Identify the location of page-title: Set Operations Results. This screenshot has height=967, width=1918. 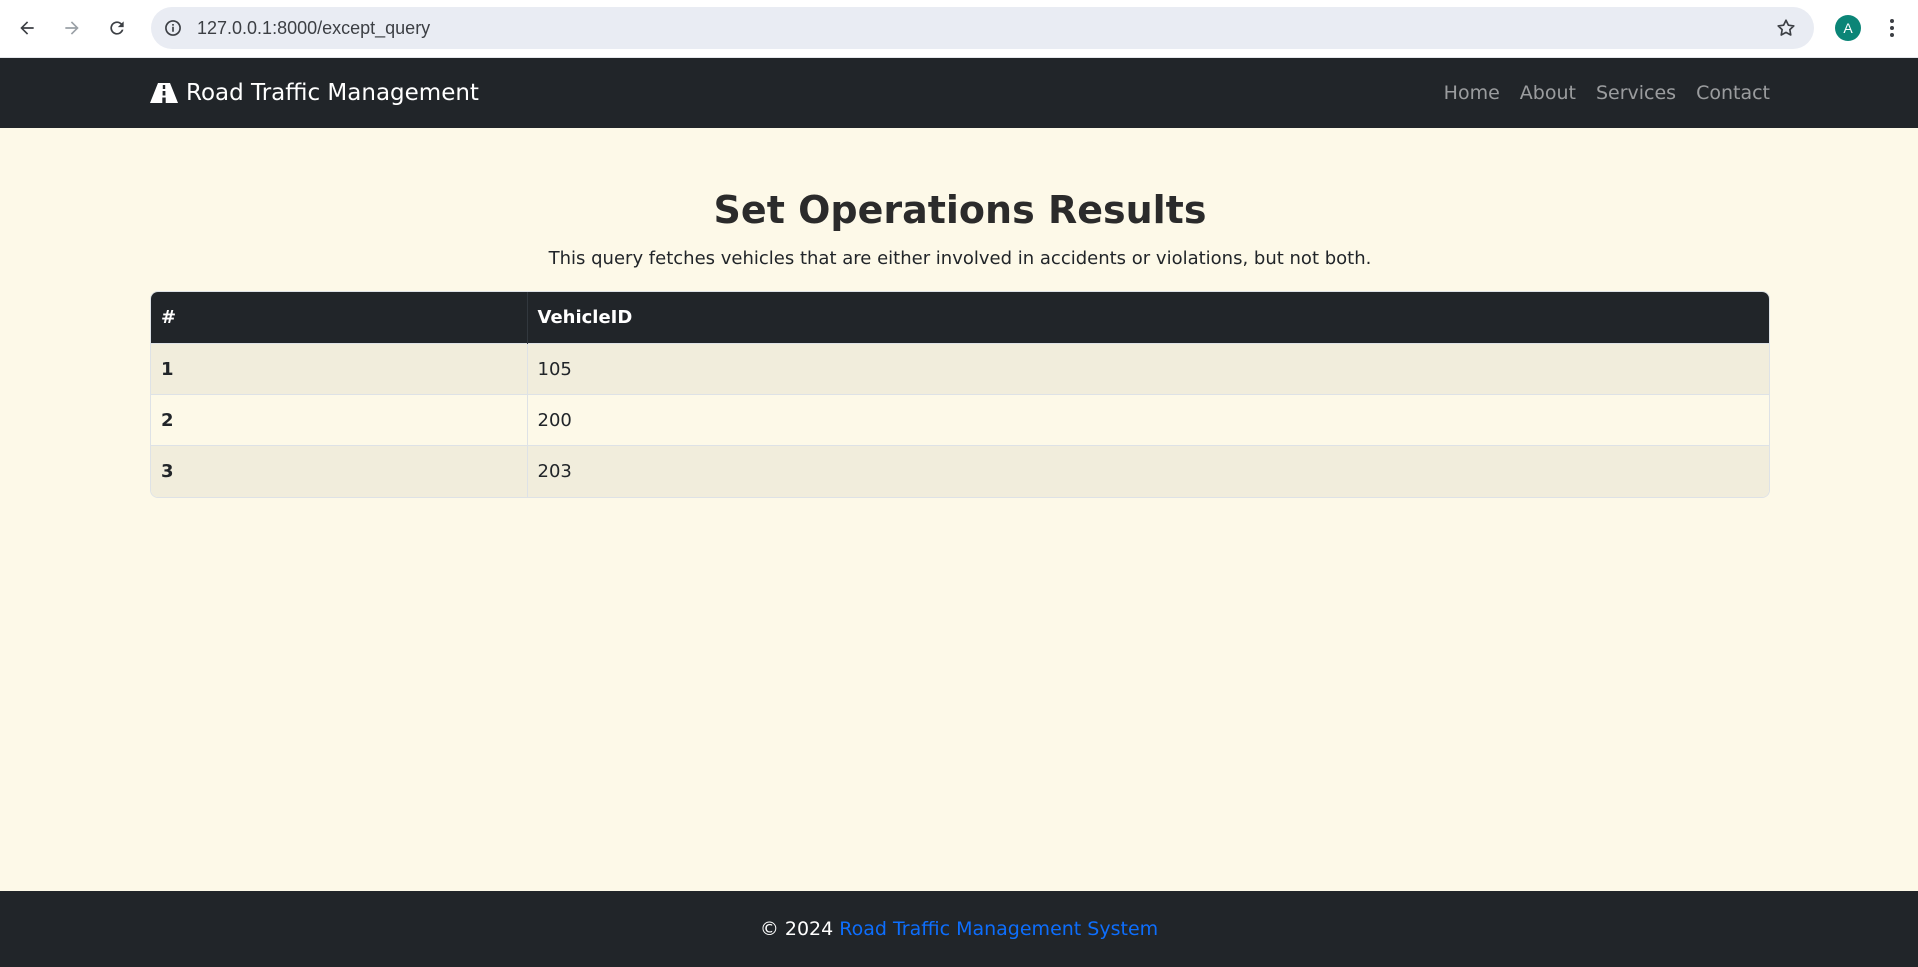
(960, 210).